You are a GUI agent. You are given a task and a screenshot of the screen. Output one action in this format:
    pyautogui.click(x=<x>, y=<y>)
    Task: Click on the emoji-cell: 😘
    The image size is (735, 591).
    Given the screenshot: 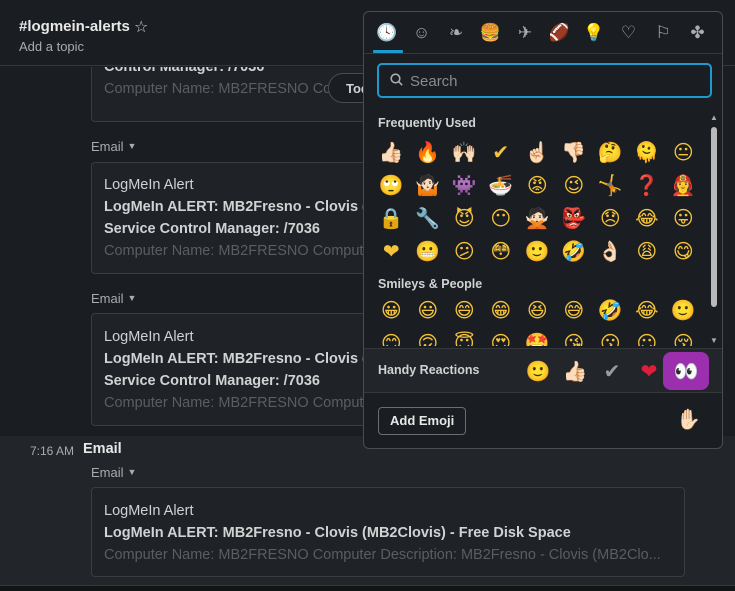 What is the action you would take?
    pyautogui.click(x=574, y=336)
    